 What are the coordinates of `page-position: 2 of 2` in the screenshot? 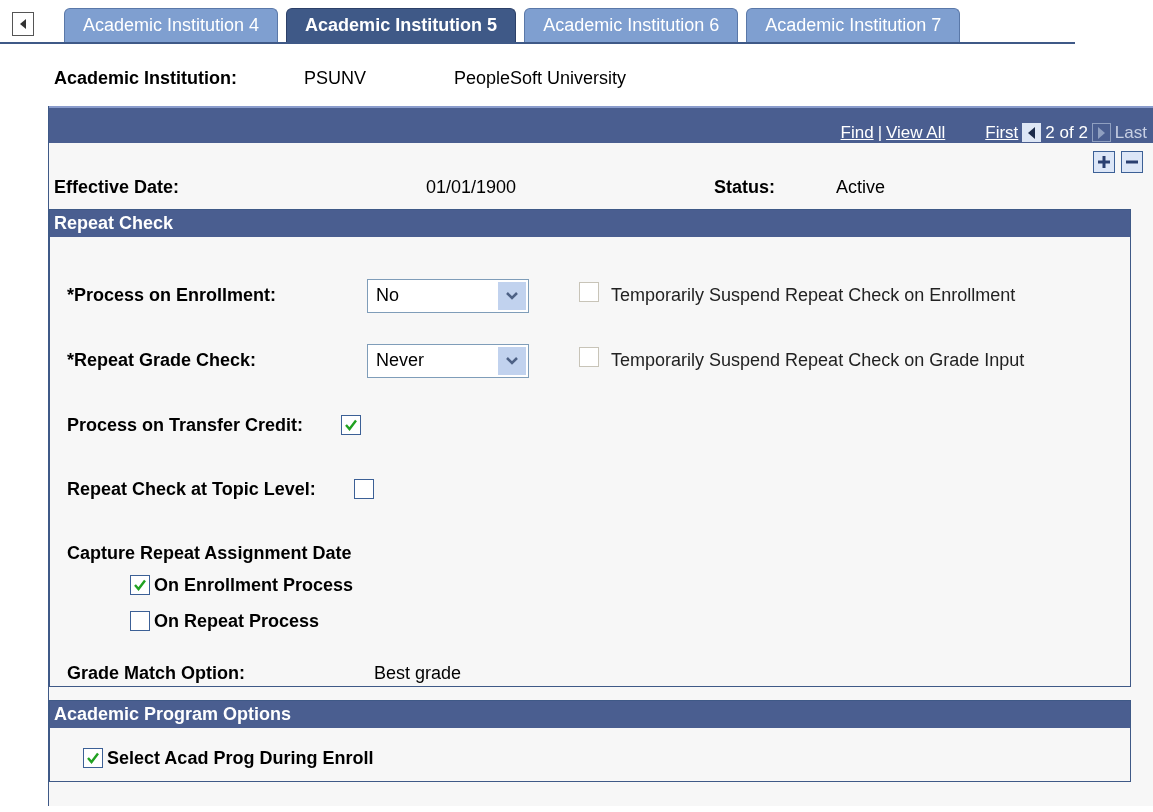 It's located at (1066, 132).